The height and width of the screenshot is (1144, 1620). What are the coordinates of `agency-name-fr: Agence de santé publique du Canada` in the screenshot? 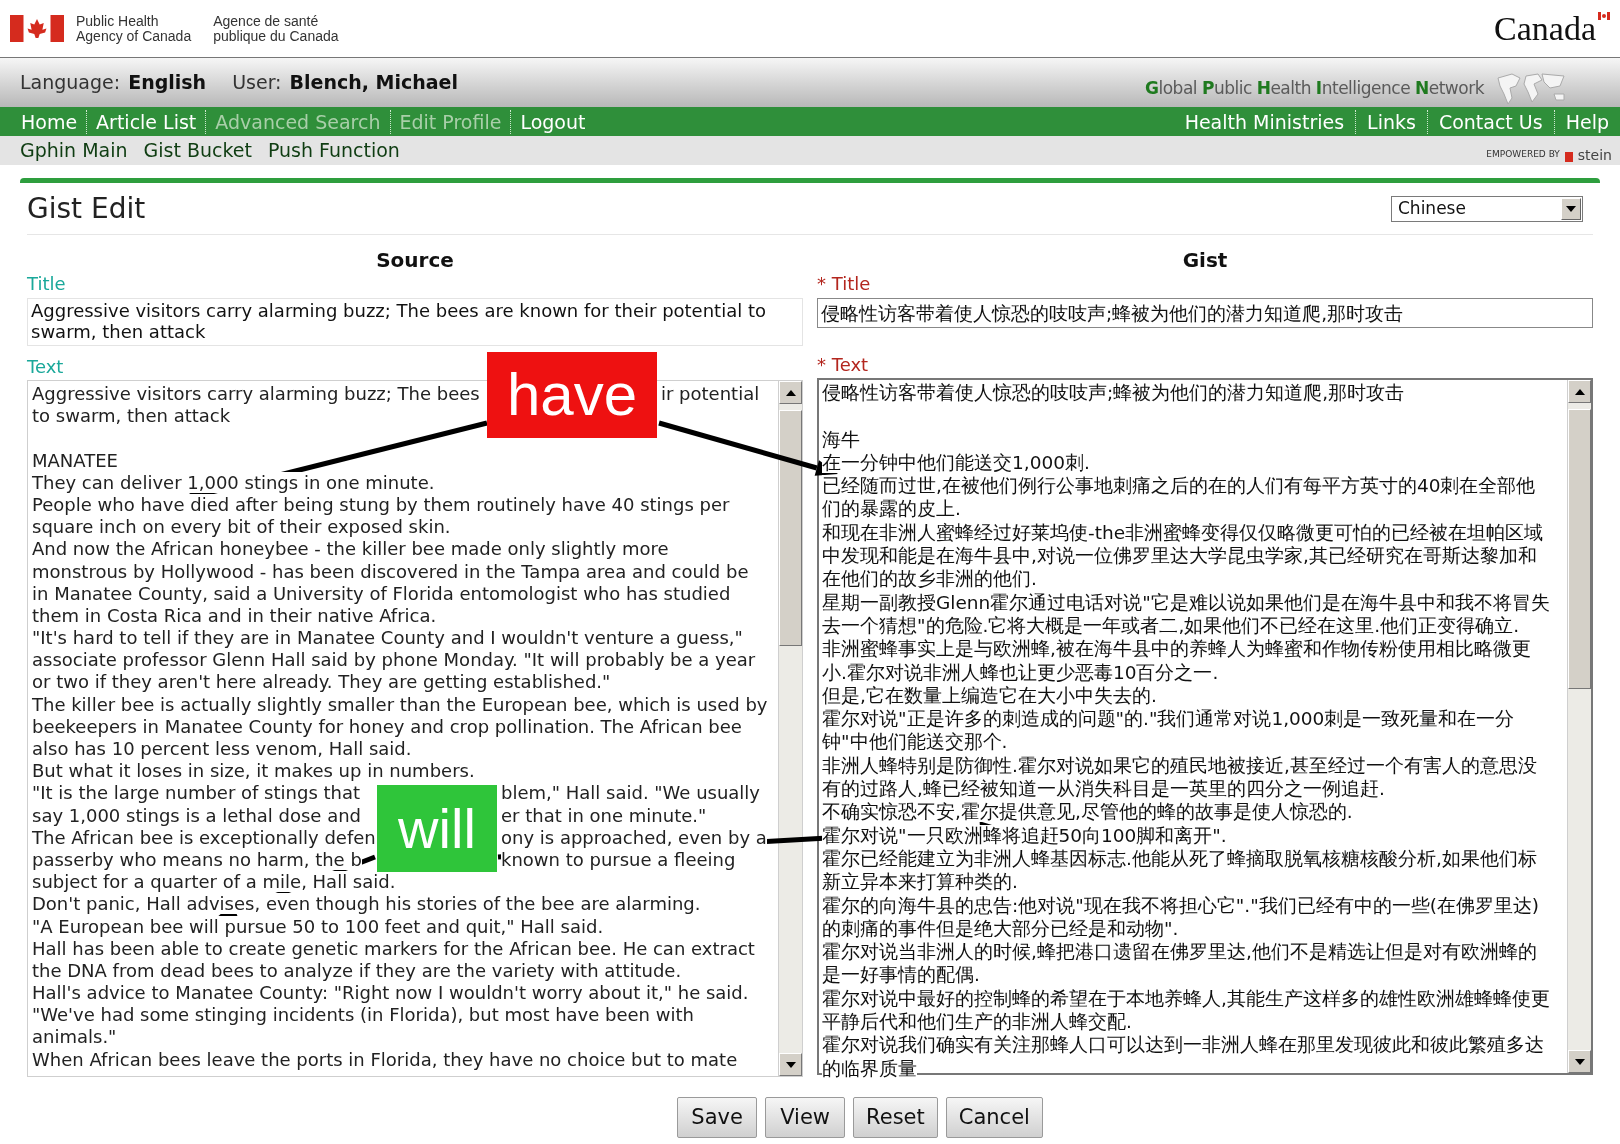 It's located at (276, 28).